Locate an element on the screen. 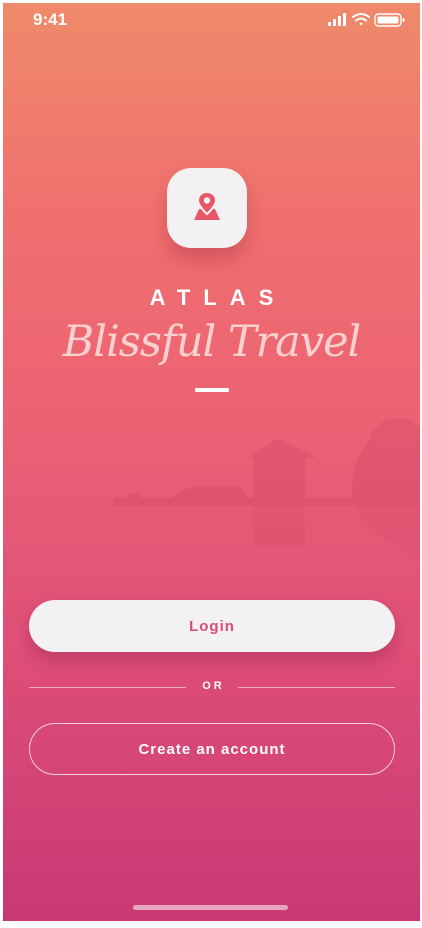 The width and height of the screenshot is (422, 928). status-bar: 9:41 is located at coordinates (211, 20).